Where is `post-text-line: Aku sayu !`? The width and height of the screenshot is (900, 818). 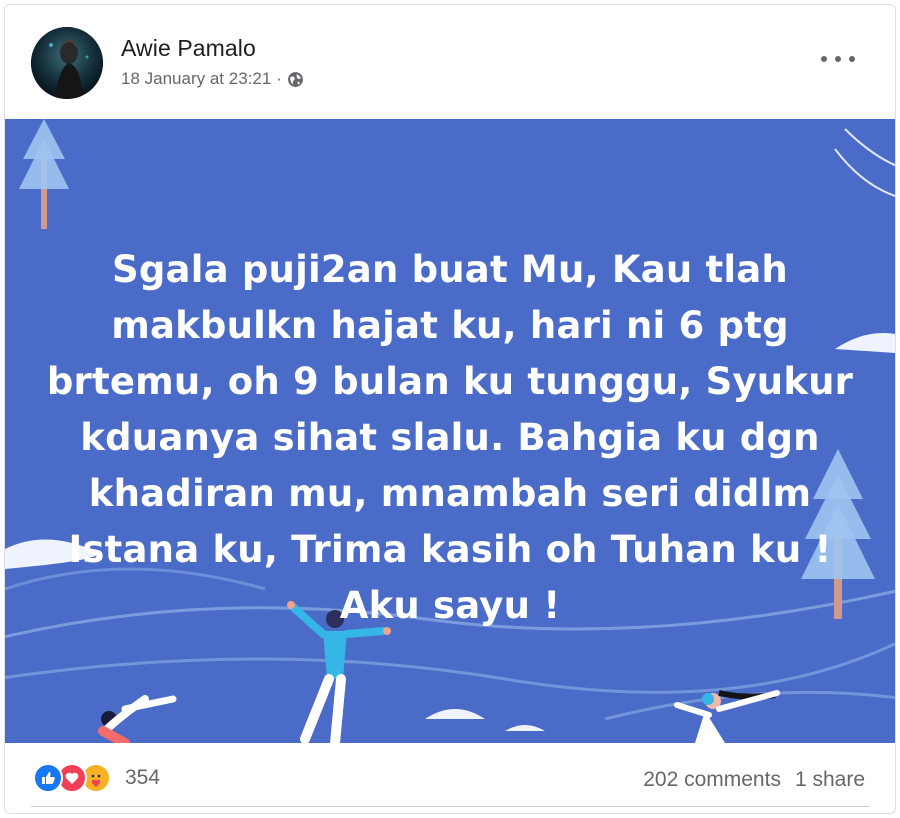 post-text-line: Aku sayu ! is located at coordinates (450, 605).